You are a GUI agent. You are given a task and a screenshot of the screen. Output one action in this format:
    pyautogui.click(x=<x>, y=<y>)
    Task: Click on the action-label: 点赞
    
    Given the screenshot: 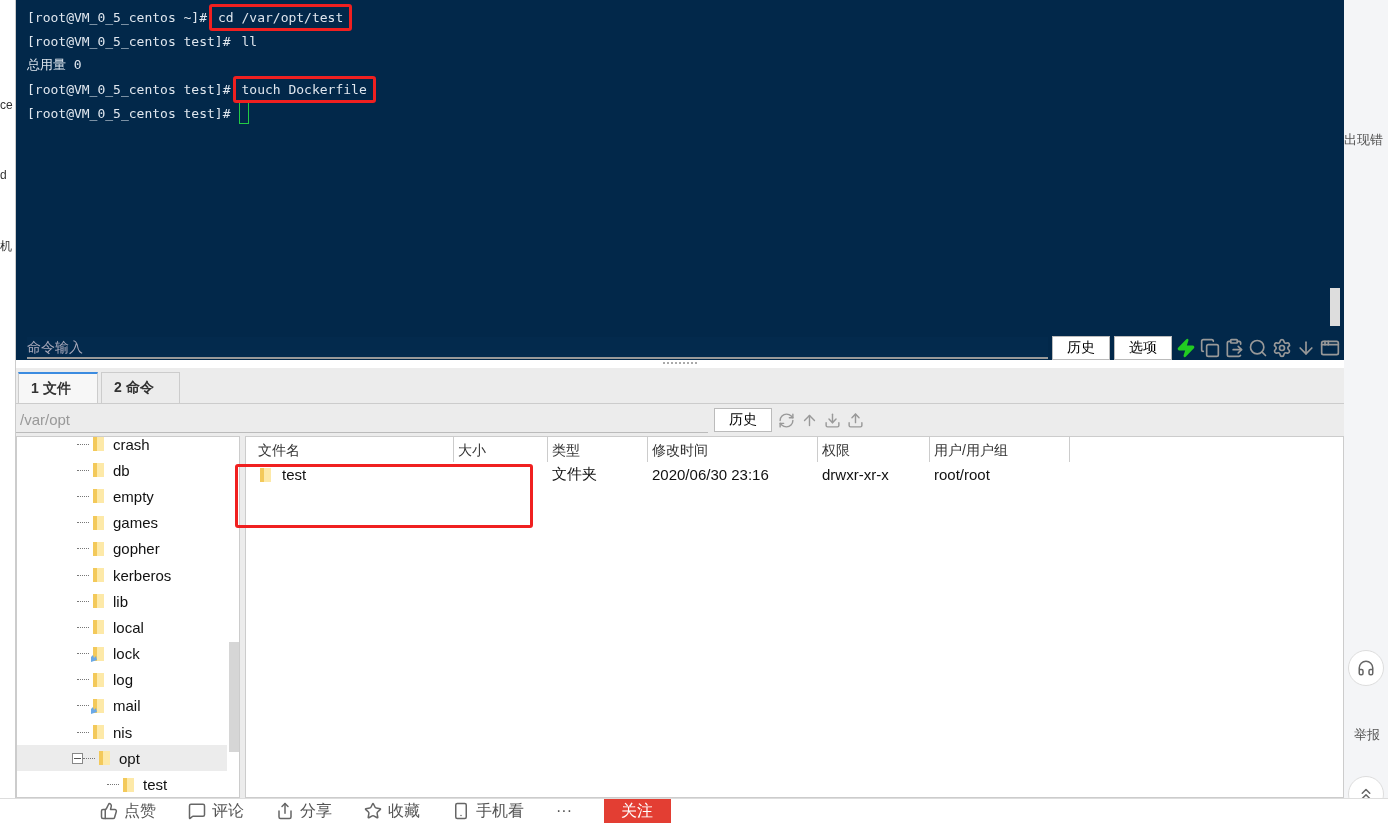 What is the action you would take?
    pyautogui.click(x=140, y=811)
    